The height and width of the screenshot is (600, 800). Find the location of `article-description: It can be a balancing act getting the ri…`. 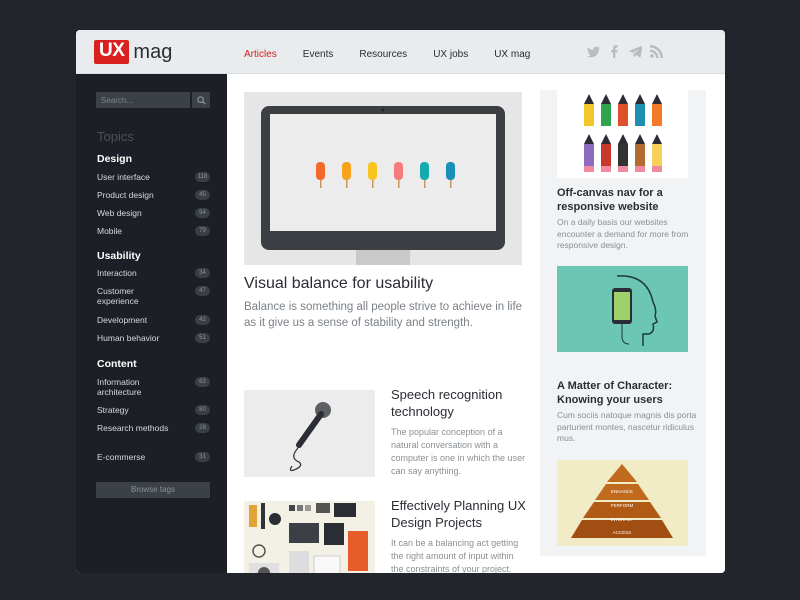

article-description: It can be a balancing act getting the ri… is located at coordinates (455, 555).